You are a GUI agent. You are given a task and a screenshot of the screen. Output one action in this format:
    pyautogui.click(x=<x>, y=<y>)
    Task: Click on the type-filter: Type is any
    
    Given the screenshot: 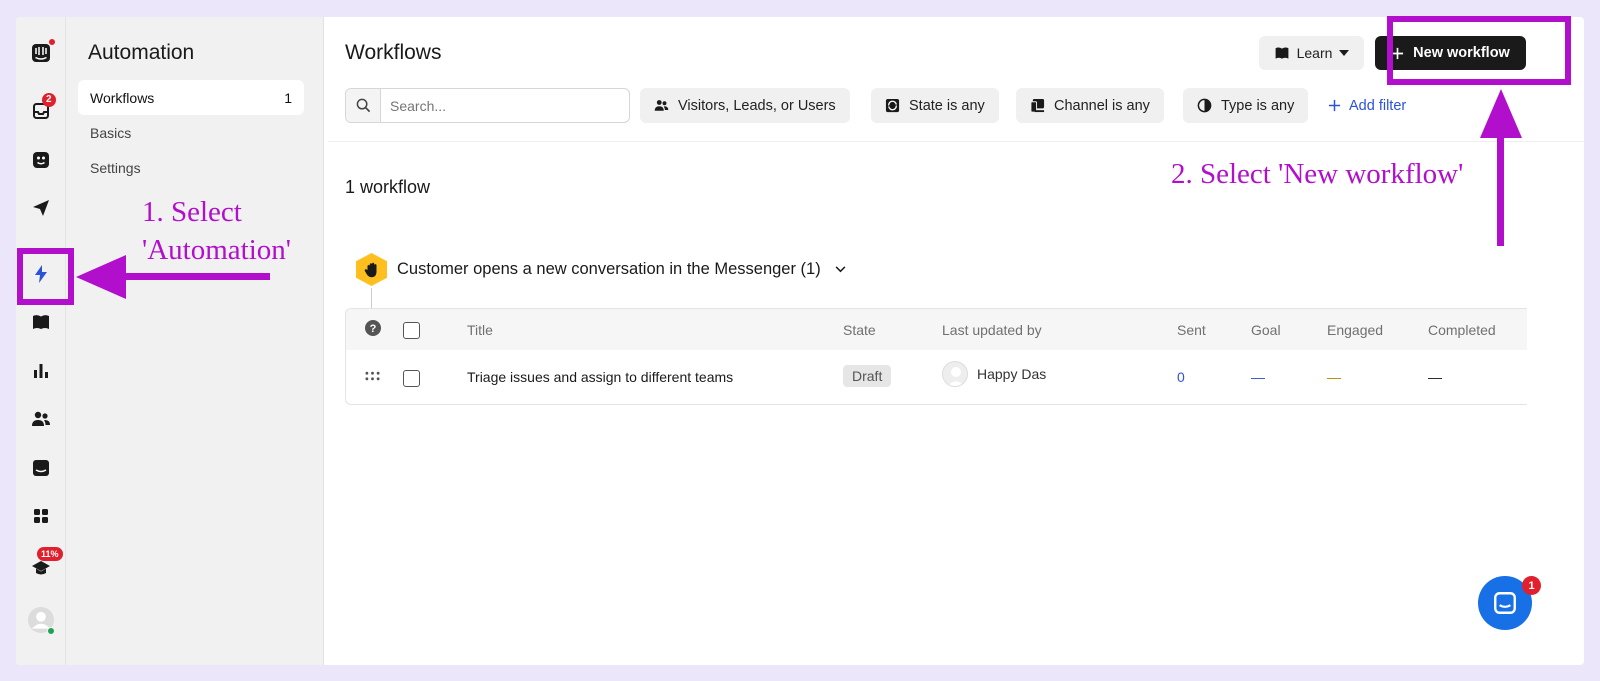 What is the action you would take?
    pyautogui.click(x=1246, y=105)
    